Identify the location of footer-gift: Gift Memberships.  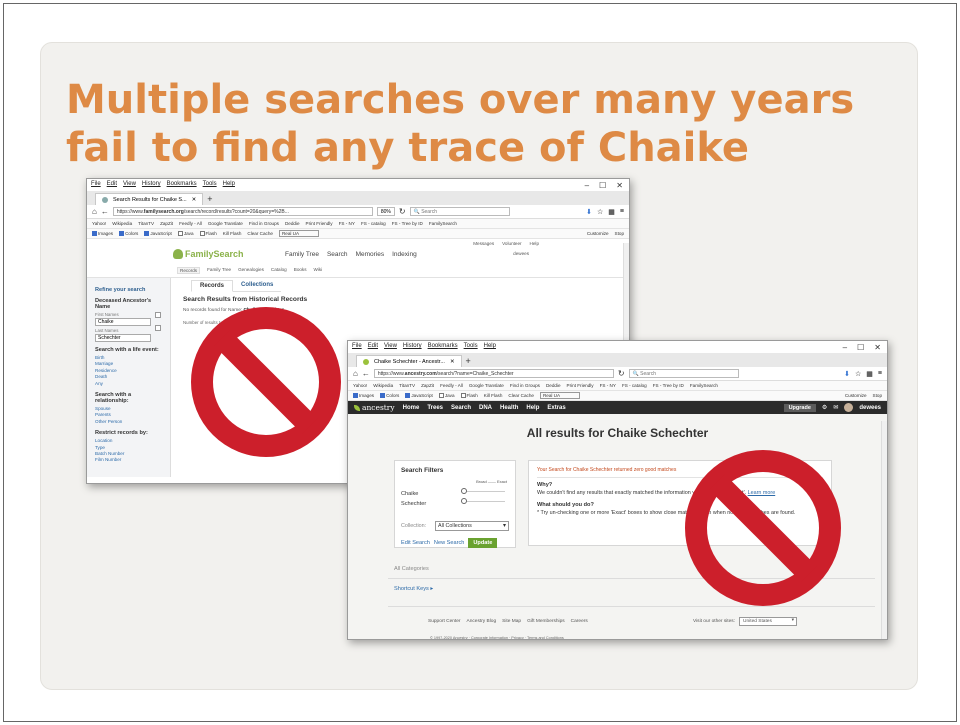
(546, 621).